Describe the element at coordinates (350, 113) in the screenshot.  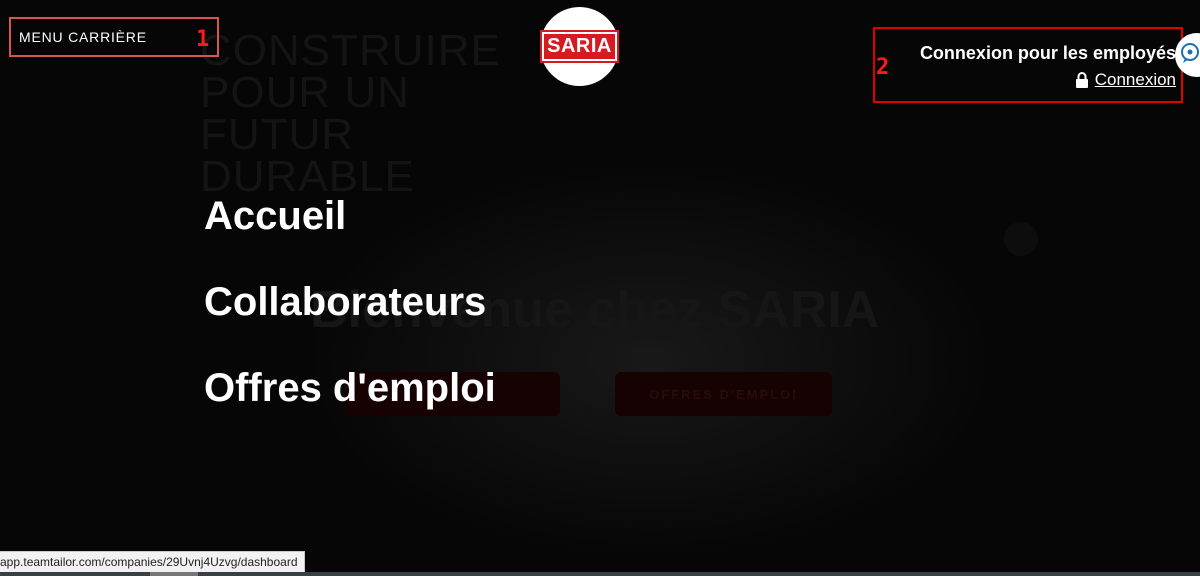
I see `background-heading: CONSTRUIRE POUR UN FUTUR DURABLE` at that location.